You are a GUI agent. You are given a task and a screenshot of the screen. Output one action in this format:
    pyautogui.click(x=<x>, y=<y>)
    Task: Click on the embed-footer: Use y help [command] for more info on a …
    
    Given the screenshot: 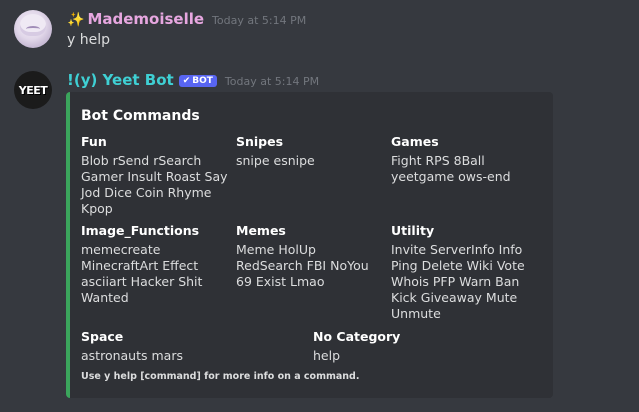 What is the action you would take?
    pyautogui.click(x=220, y=376)
    